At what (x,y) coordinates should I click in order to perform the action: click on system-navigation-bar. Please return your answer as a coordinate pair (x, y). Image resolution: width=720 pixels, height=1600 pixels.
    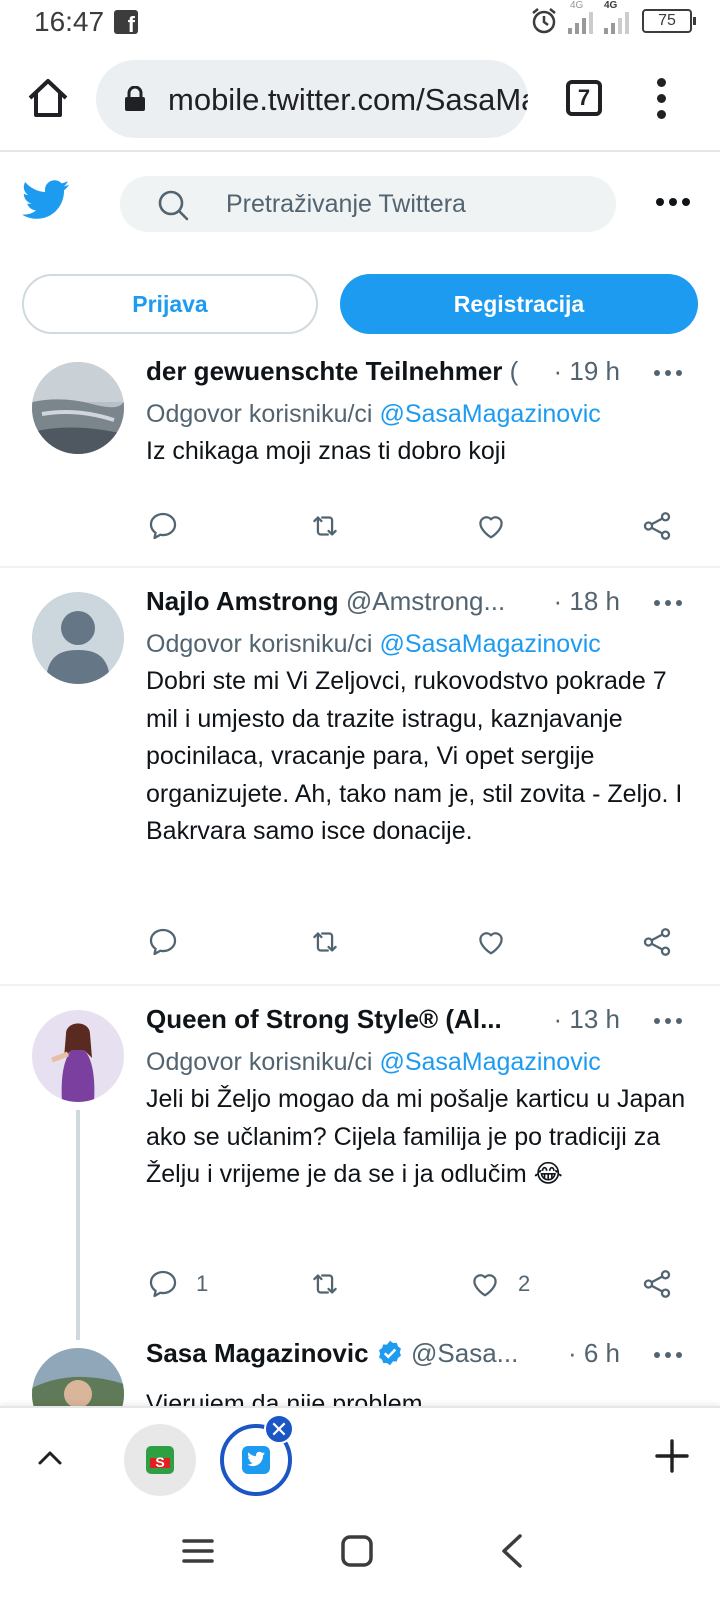
    Looking at the image, I should click on (360, 1553).